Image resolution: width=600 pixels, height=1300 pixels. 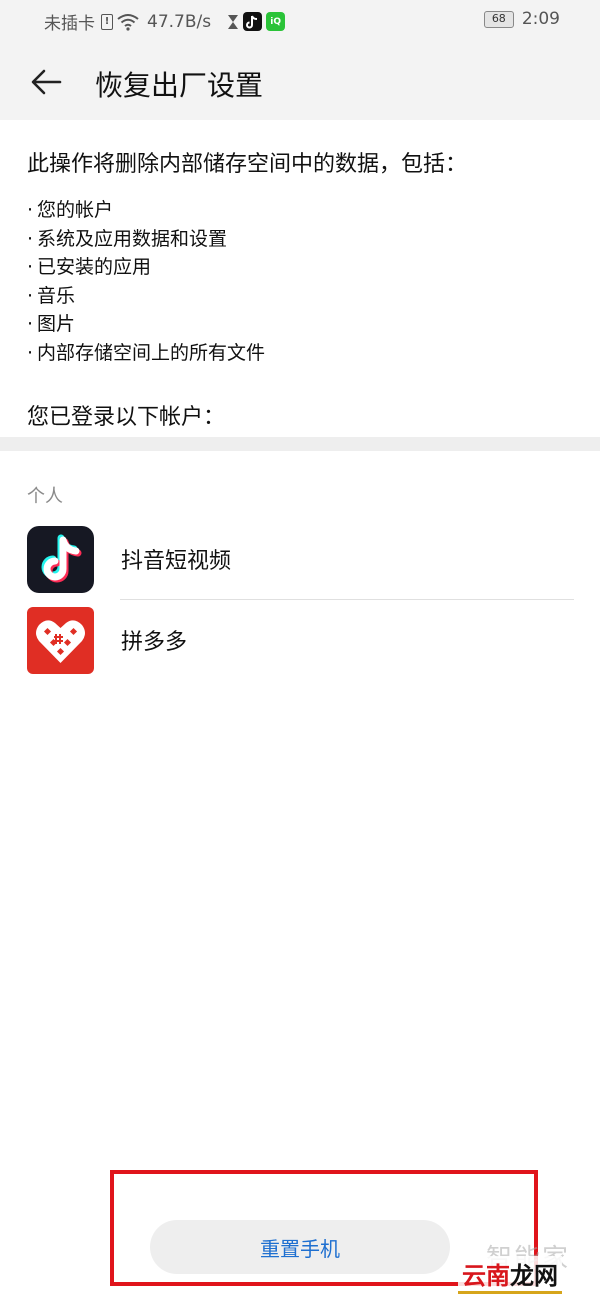 What do you see at coordinates (179, 21) in the screenshot?
I see `network-speed: 47.7B/s` at bounding box center [179, 21].